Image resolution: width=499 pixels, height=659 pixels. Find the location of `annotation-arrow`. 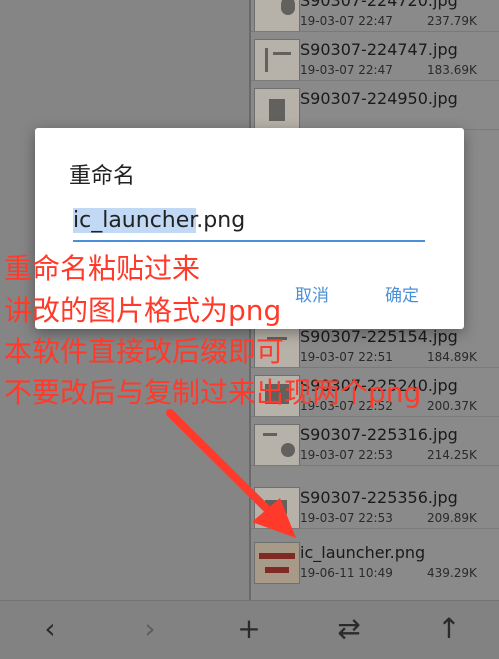

annotation-arrow is located at coordinates (231, 473).